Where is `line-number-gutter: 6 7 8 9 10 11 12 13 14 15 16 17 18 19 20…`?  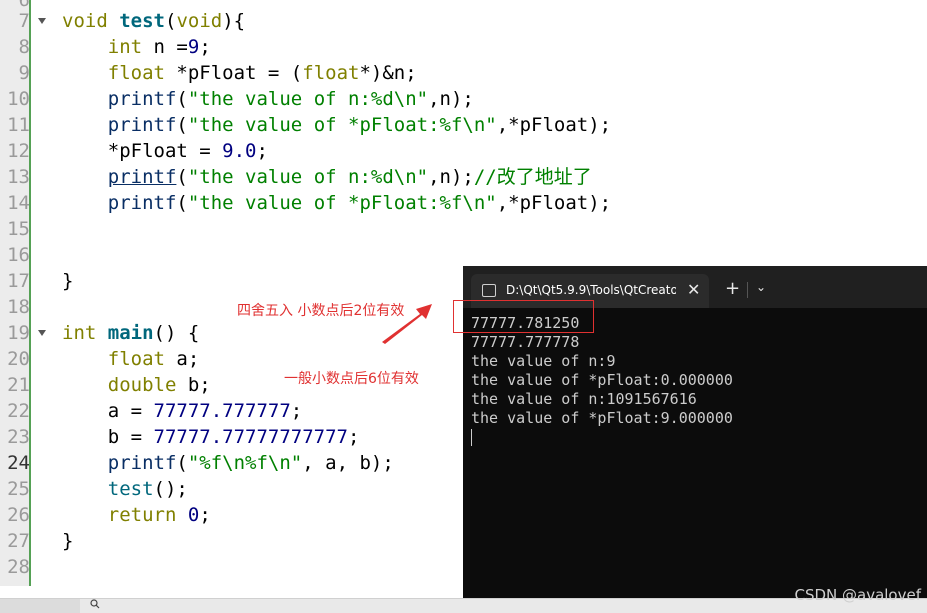 line-number-gutter: 6 7 8 9 10 11 12 13 14 15 16 17 18 19 20… is located at coordinates (15, 293).